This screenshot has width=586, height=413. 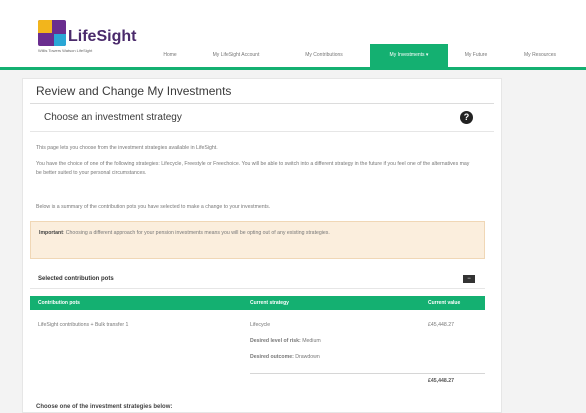 I want to click on nav-item-home: Home, so click(x=170, y=55).